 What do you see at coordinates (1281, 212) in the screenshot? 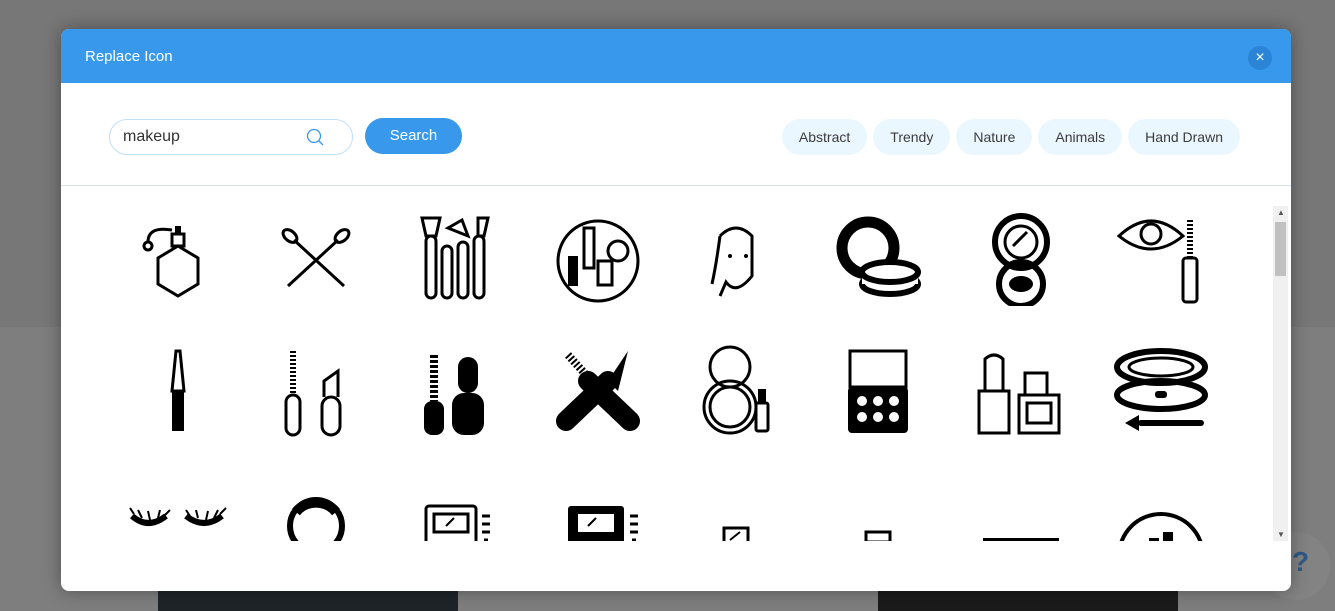
I see `scroll-up-arrow: ▲` at bounding box center [1281, 212].